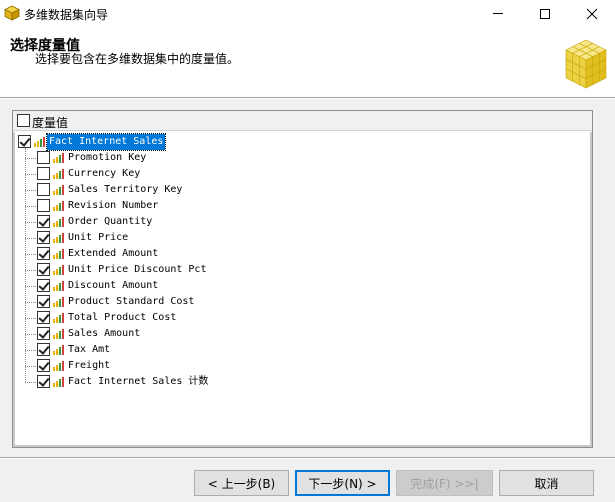 The height and width of the screenshot is (502, 615). Describe the element at coordinates (241, 483) in the screenshot. I see `back-button: < 上一步(B)` at that location.